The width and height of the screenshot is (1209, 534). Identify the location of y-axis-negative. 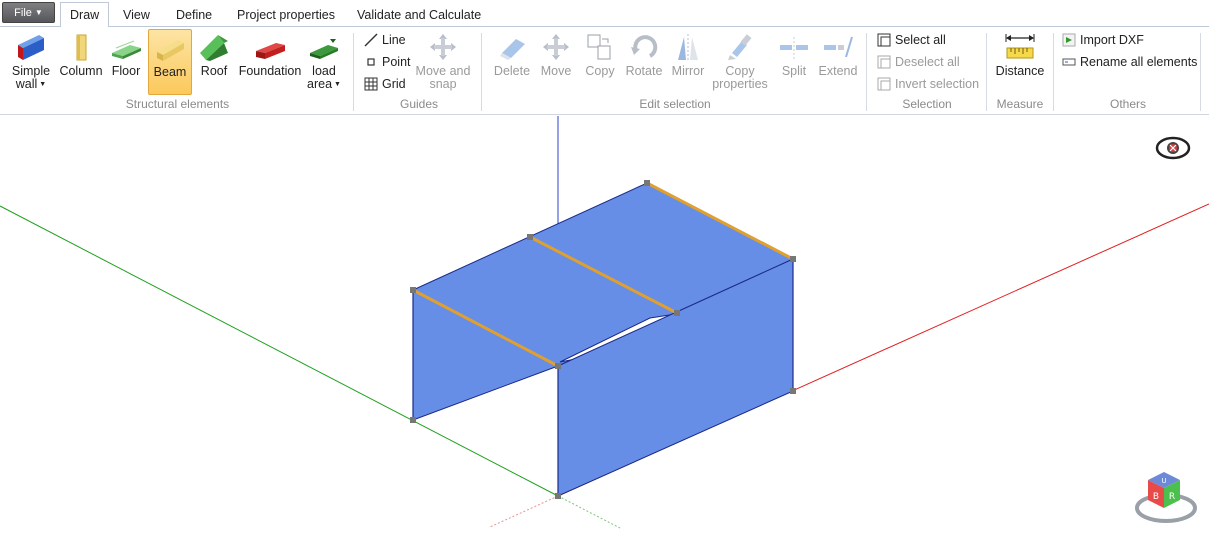
(589, 512).